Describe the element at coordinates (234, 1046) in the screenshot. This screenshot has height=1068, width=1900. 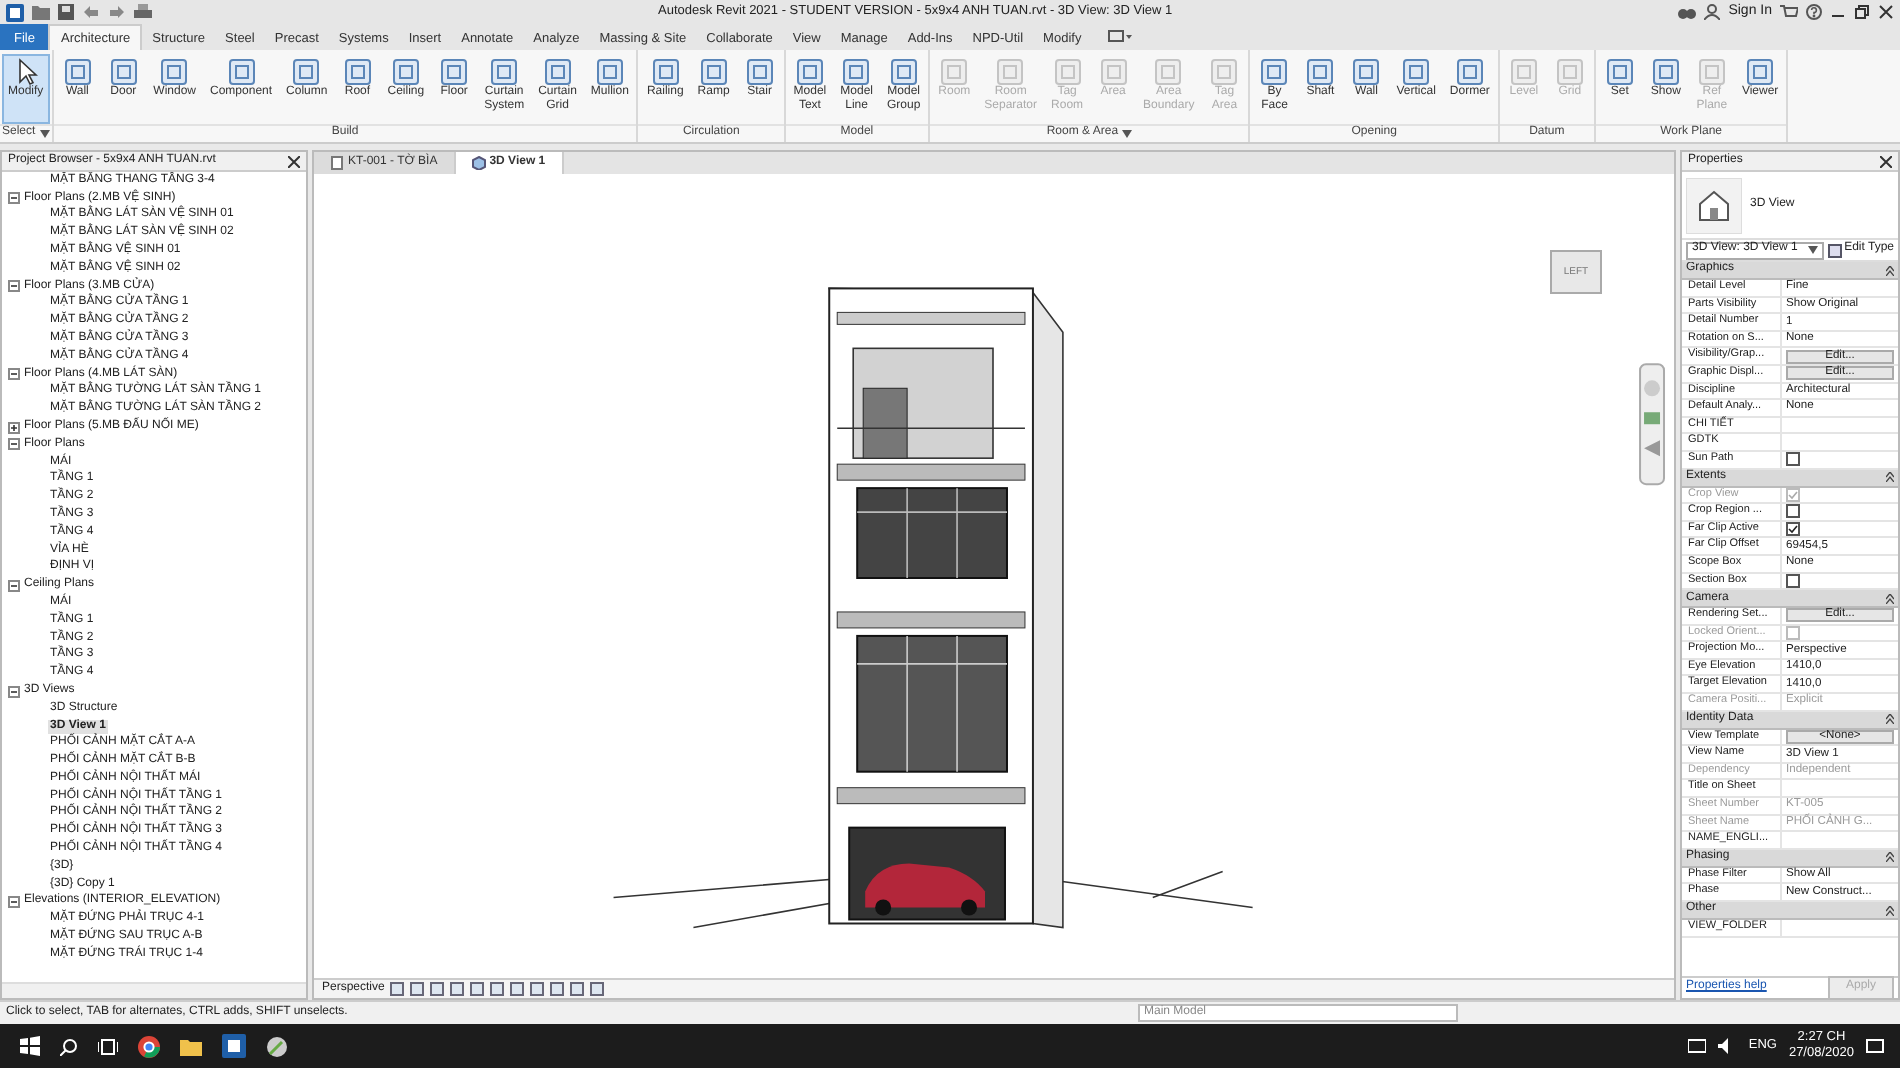
I see `app-icon` at that location.